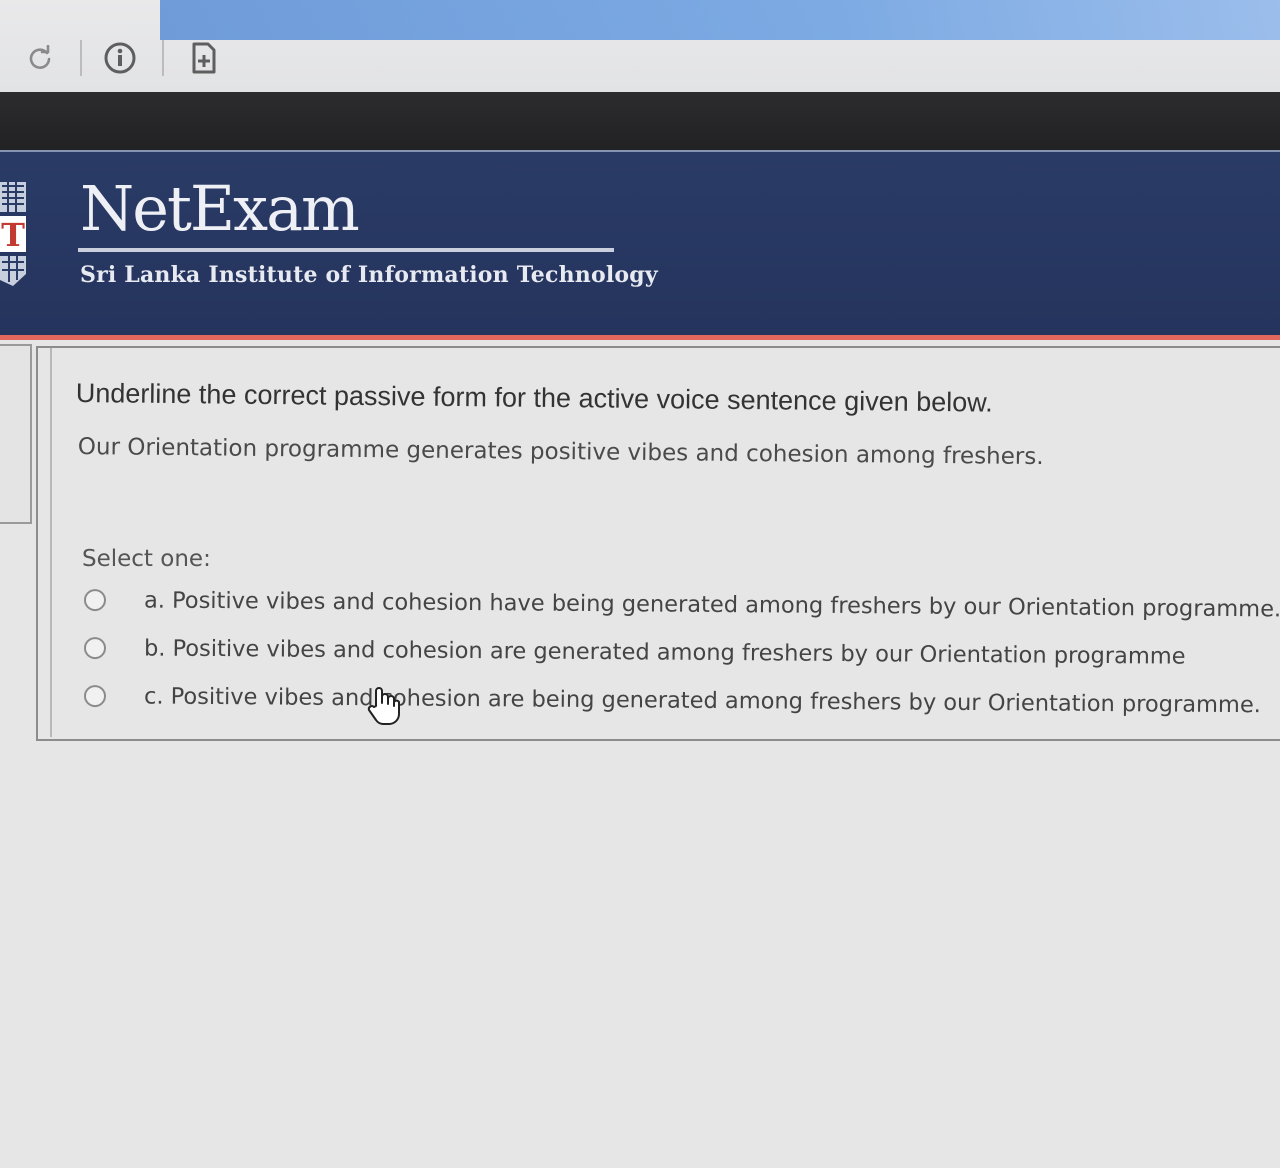  I want to click on browser-tab-strip, so click(720, 20).